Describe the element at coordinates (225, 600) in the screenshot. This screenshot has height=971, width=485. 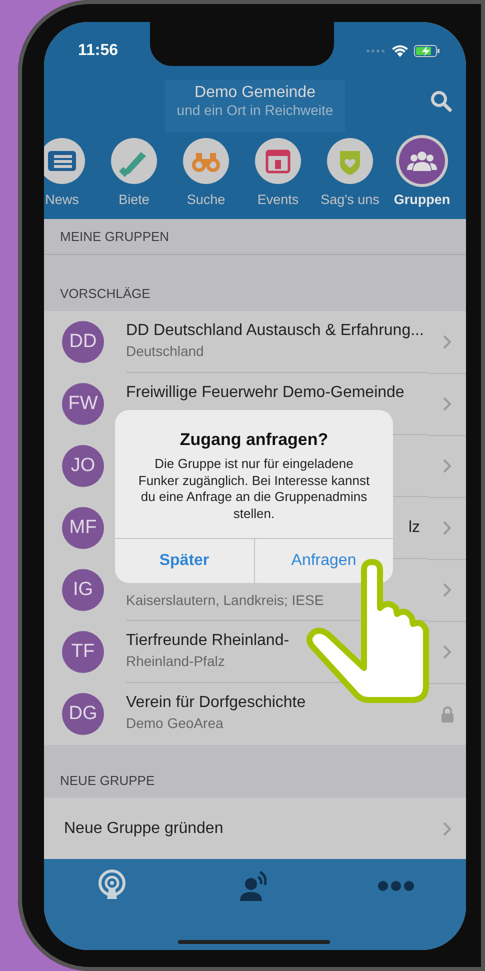
I see `group-location: Kaiserslautern, Landkreis; IESE` at that location.